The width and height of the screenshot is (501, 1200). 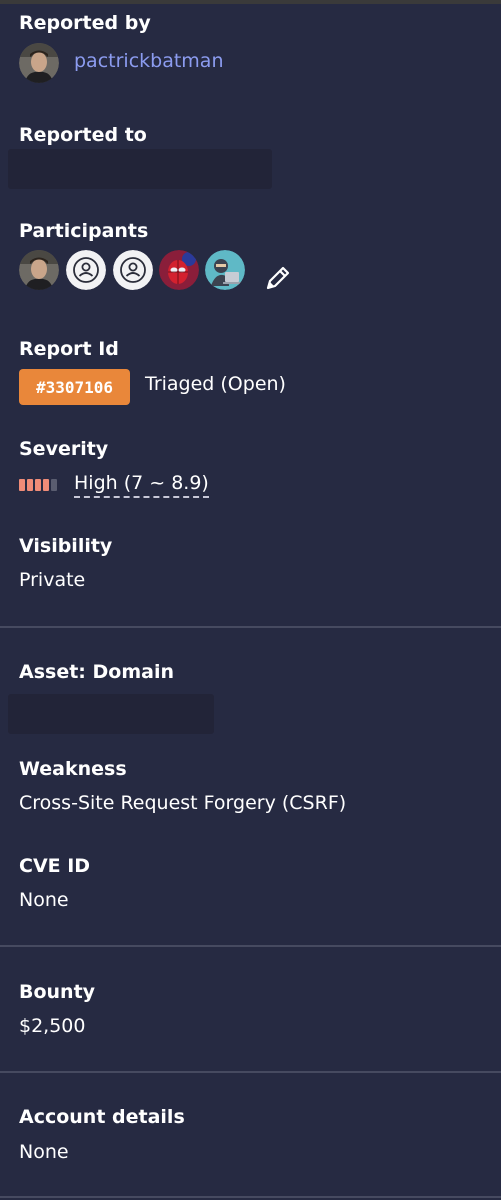 What do you see at coordinates (64, 449) in the screenshot?
I see `severity-label: Severity` at bounding box center [64, 449].